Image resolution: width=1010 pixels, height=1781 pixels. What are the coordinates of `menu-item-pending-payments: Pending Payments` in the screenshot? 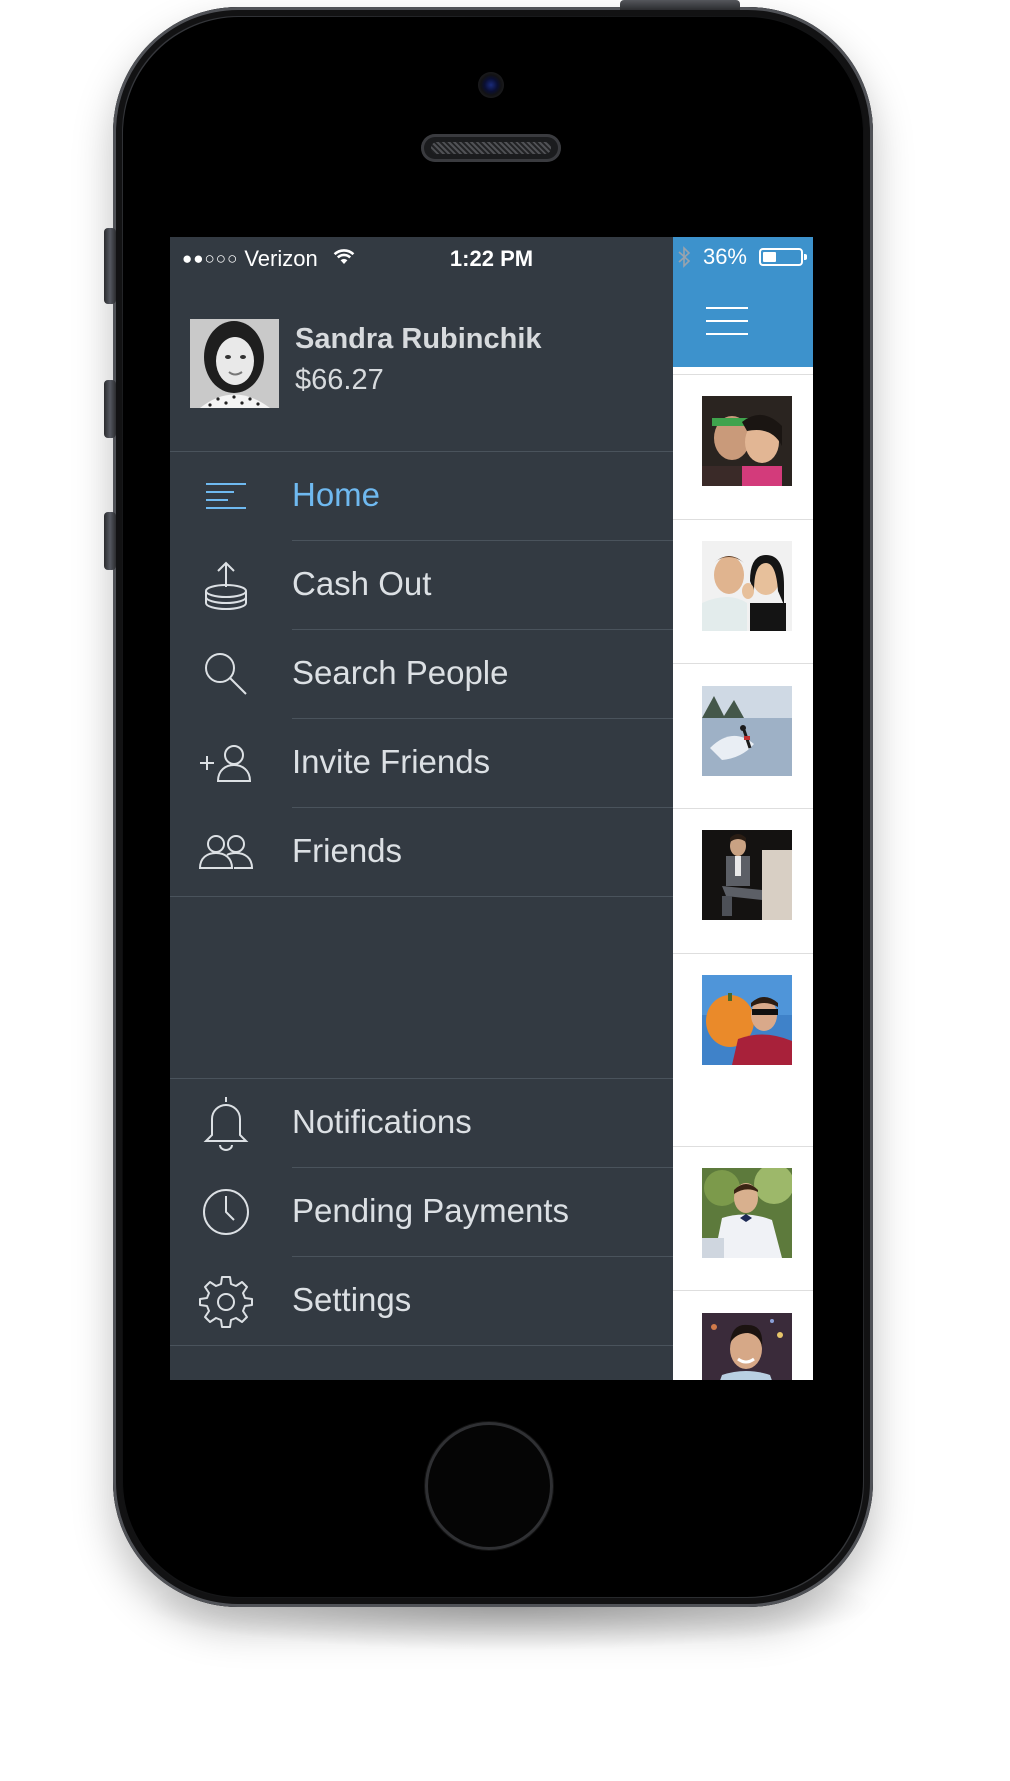 It's located at (421, 1212).